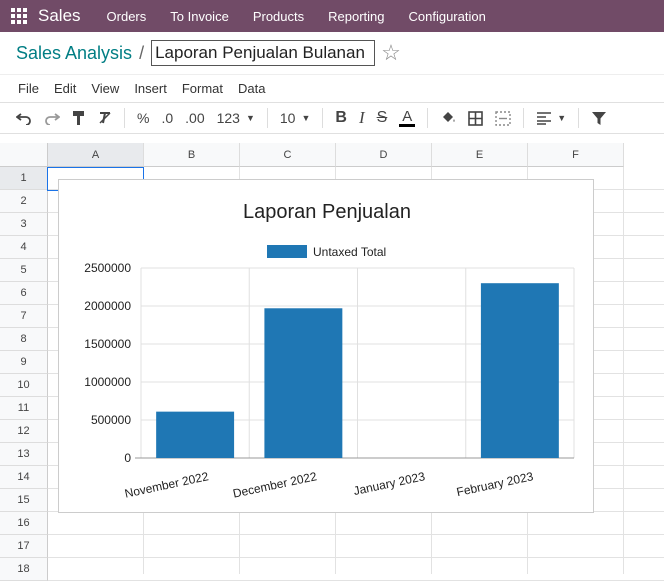  Describe the element at coordinates (107, 382) in the screenshot. I see `y-tick-label: 1000000` at that location.